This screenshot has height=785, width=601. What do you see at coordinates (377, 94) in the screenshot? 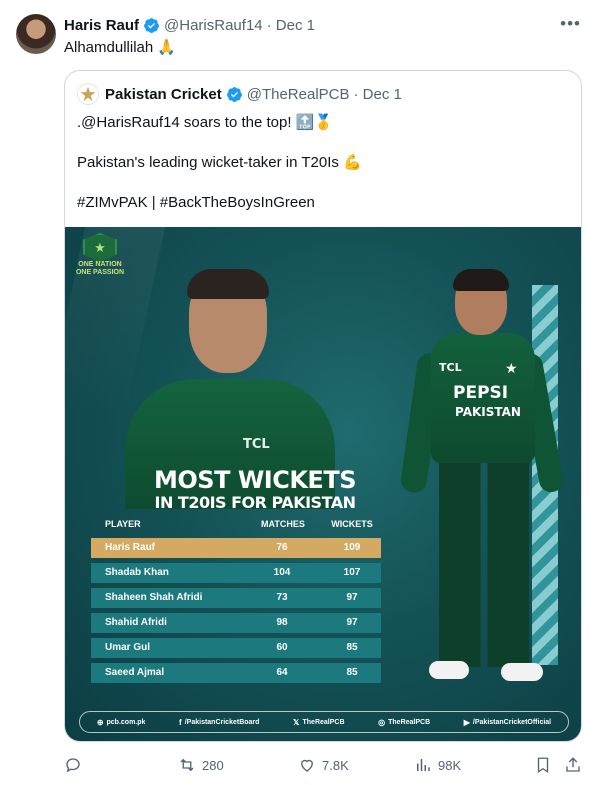
I see `quoted-tweet-date: · Dec 1` at bounding box center [377, 94].